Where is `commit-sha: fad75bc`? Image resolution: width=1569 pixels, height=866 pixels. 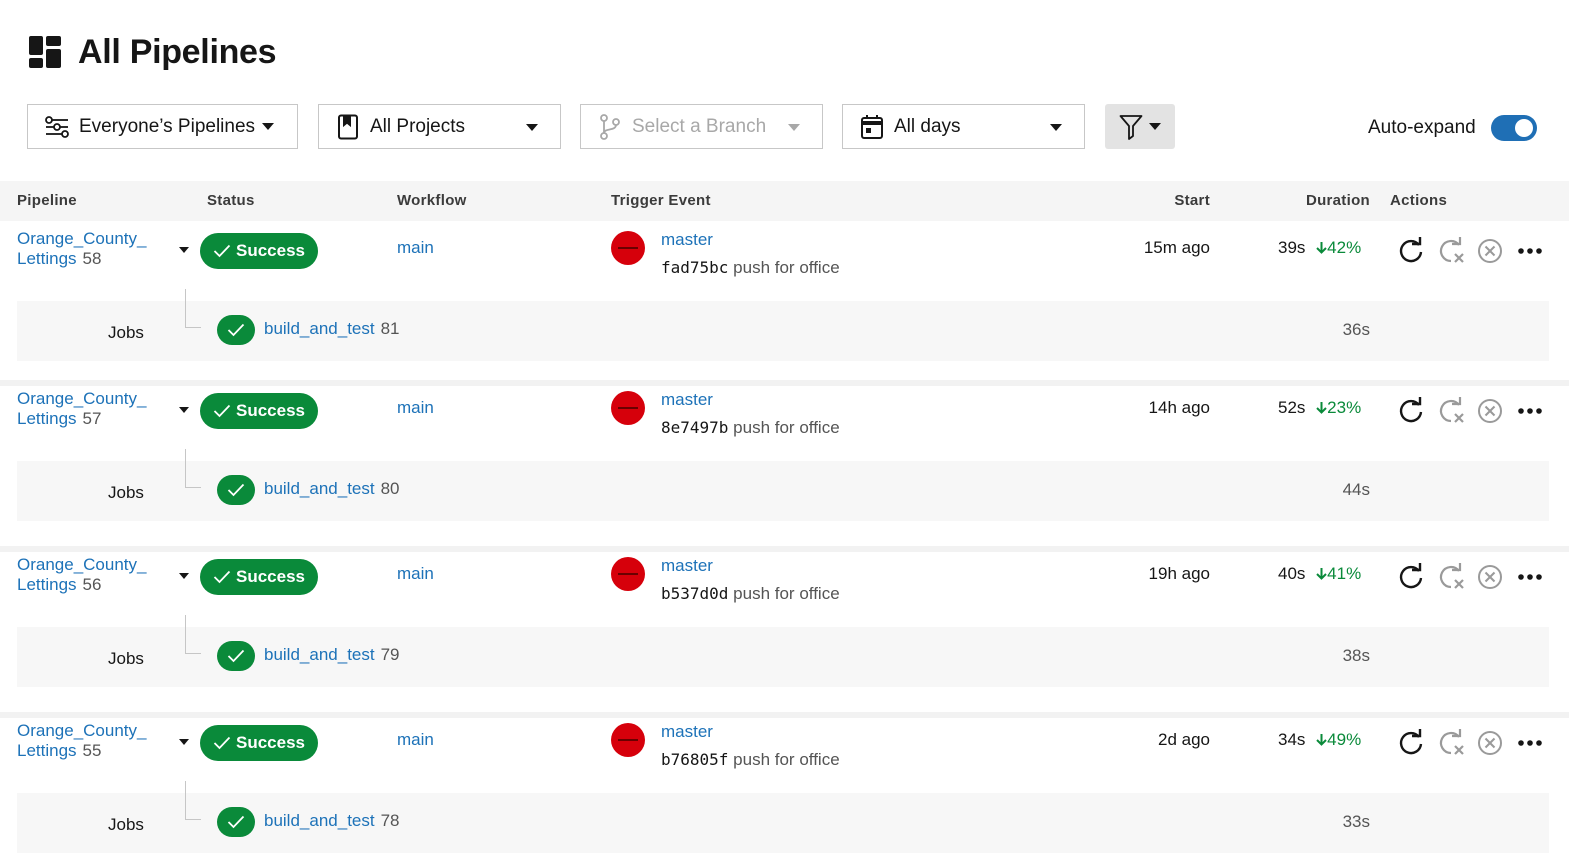
commit-sha: fad75bc is located at coordinates (694, 267).